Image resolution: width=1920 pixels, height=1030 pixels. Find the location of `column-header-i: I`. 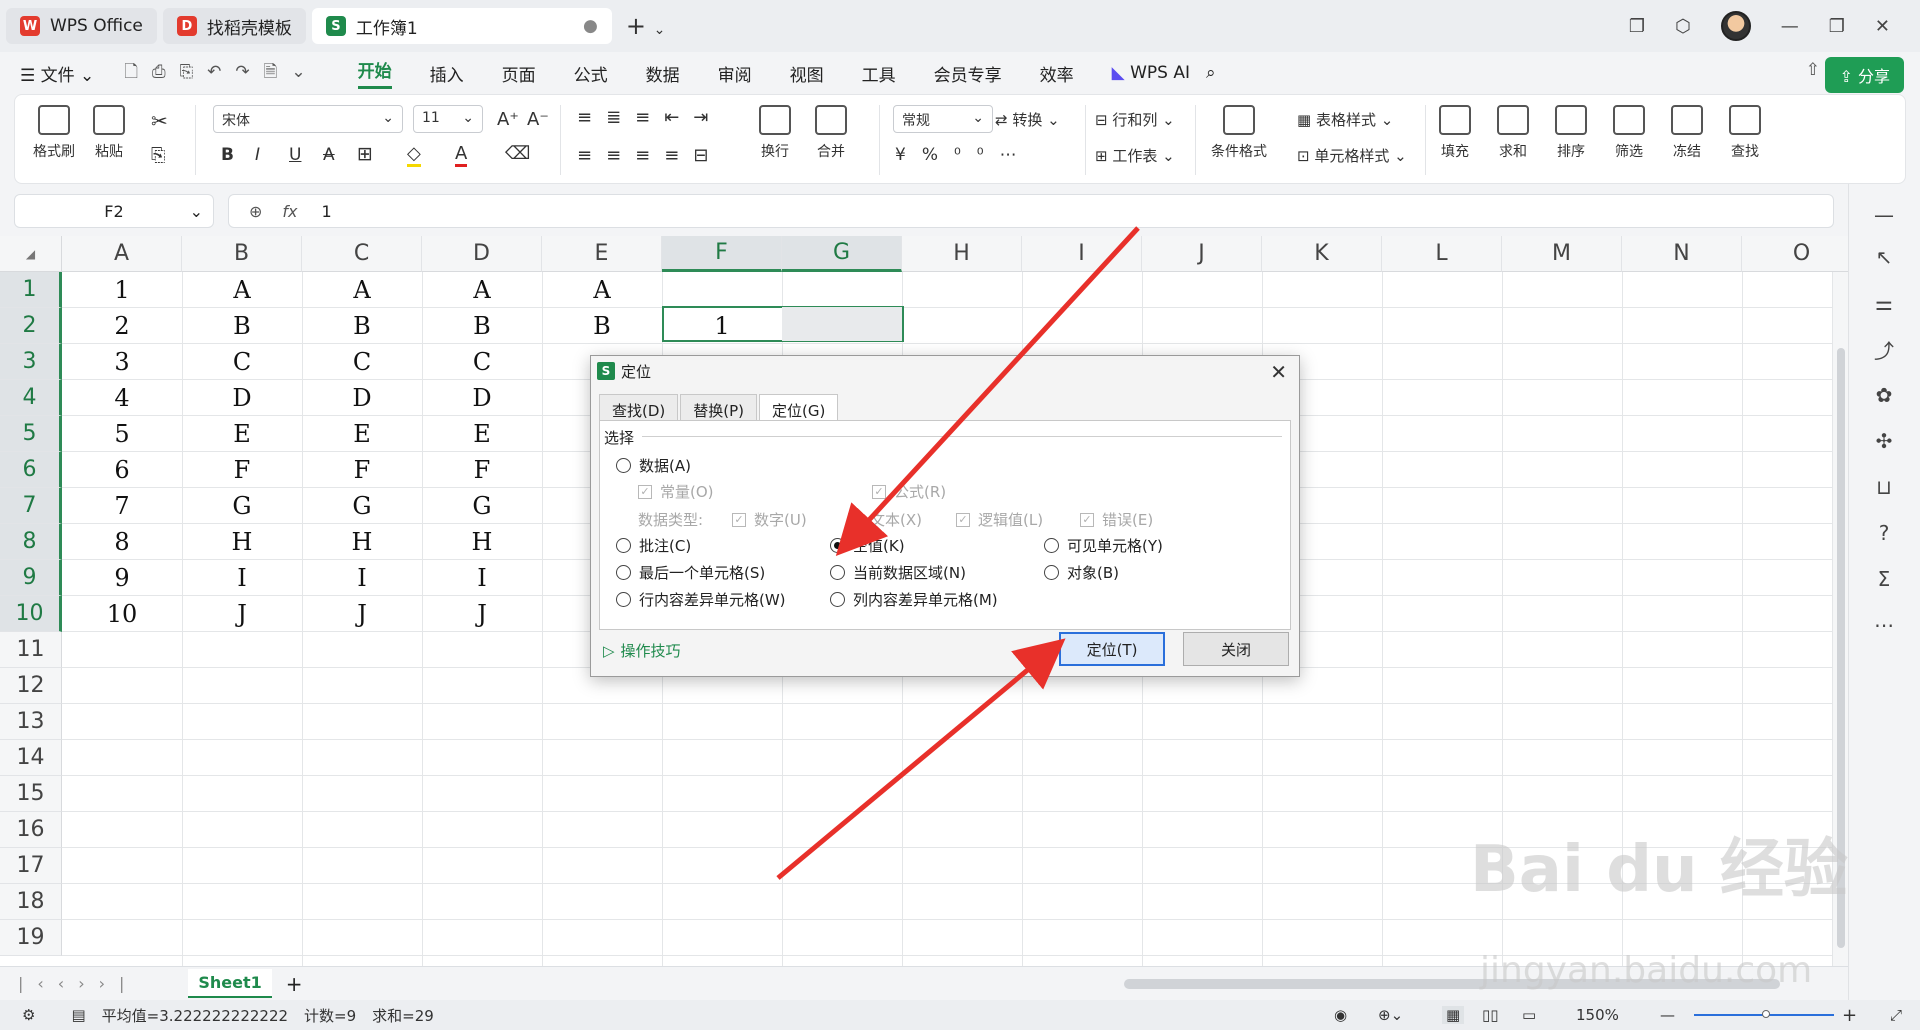

column-header-i: I is located at coordinates (1082, 254).